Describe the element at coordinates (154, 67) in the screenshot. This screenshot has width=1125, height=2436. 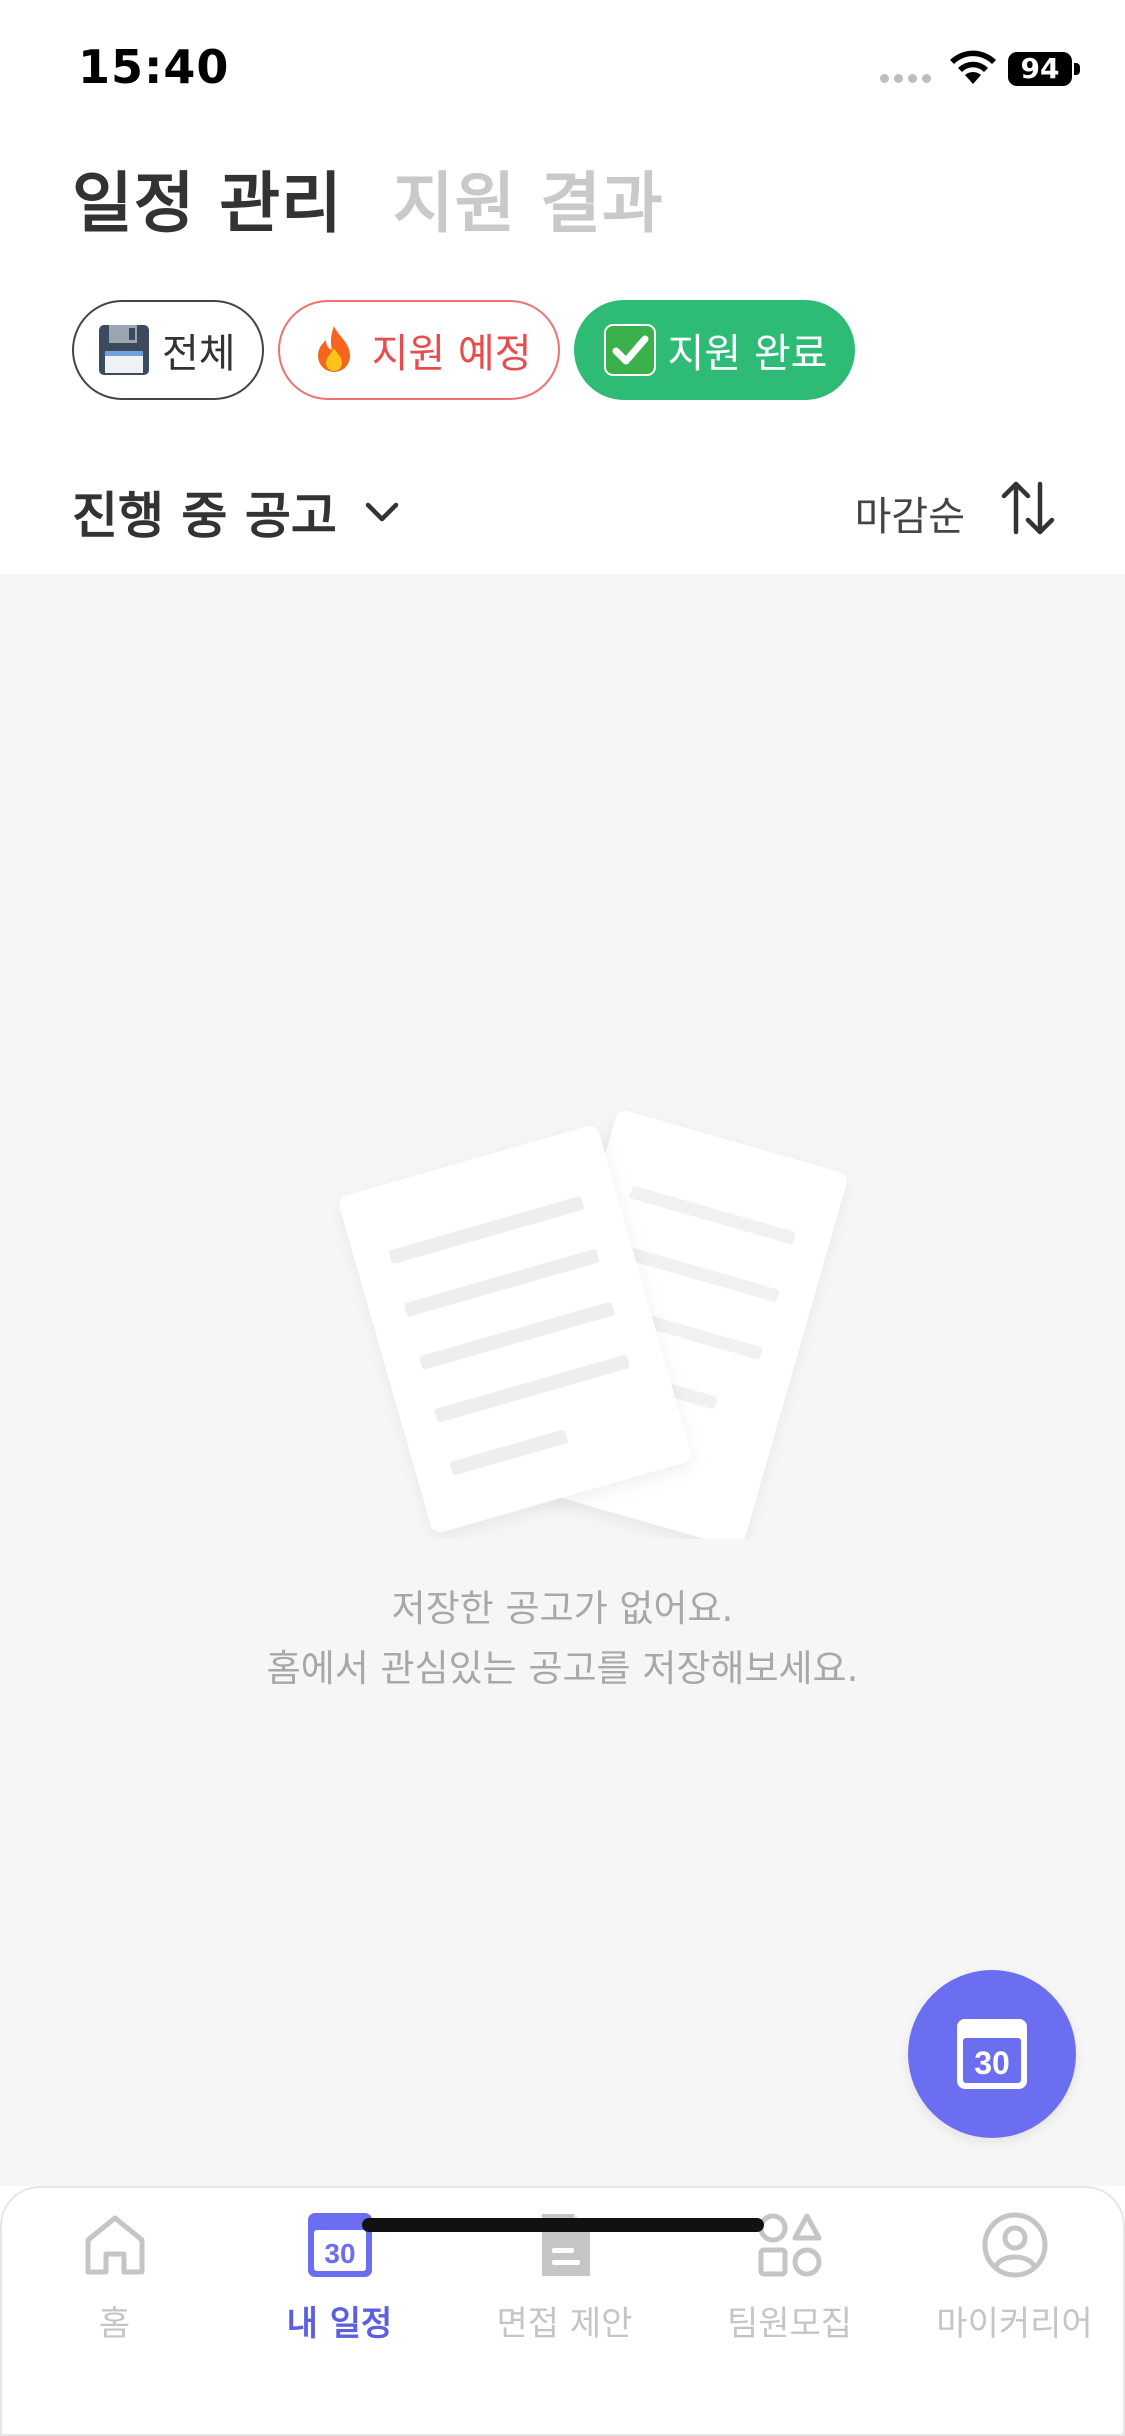
I see `status-time: 15:40` at that location.